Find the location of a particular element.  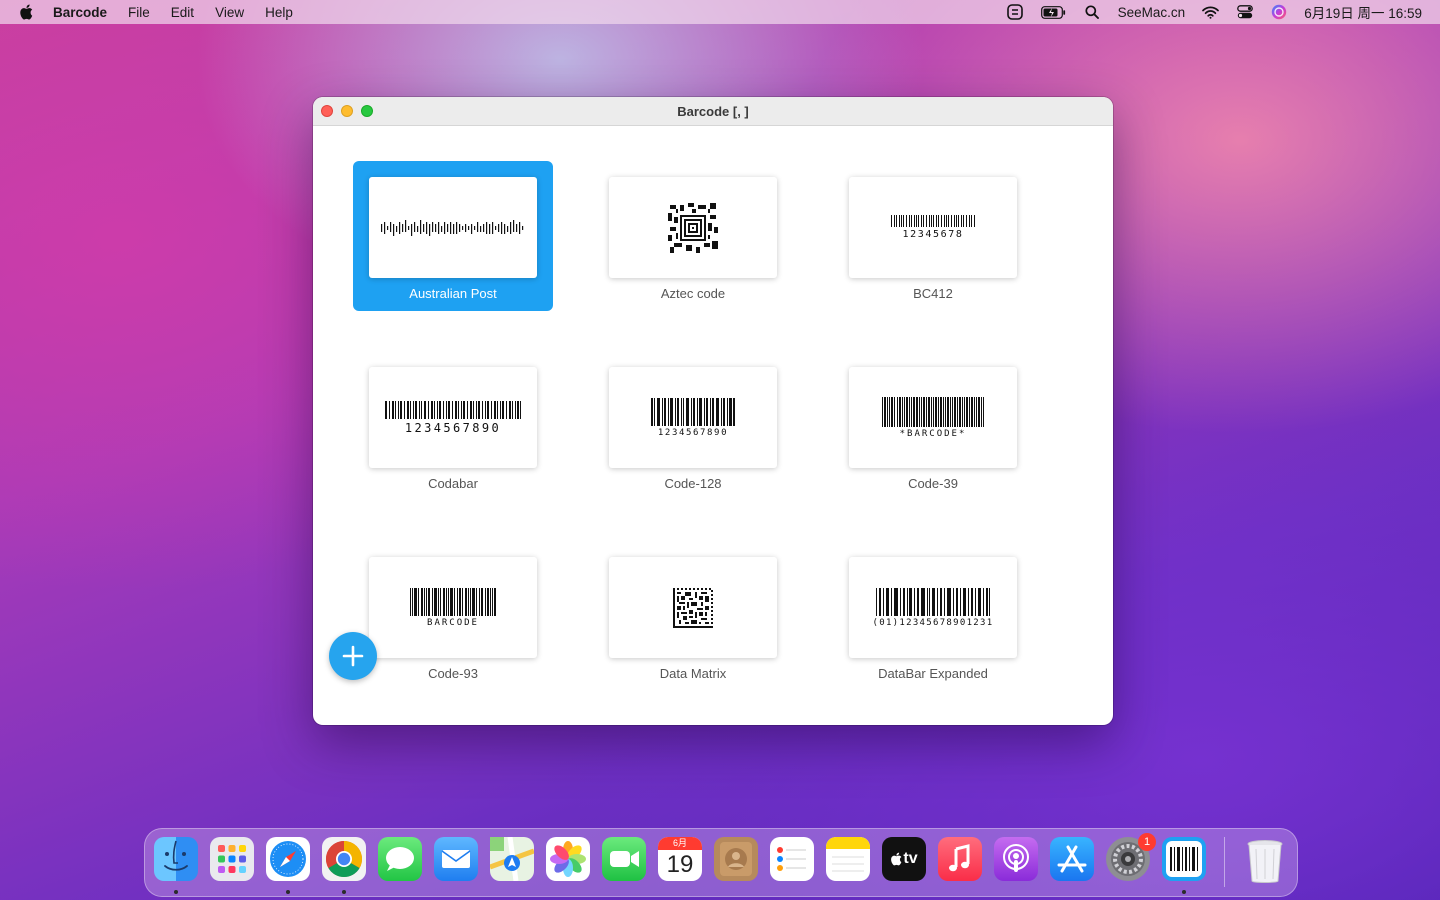

photos-icon is located at coordinates (568, 859).